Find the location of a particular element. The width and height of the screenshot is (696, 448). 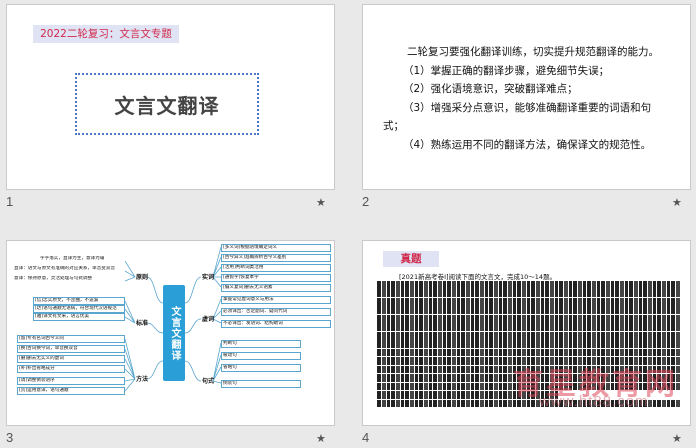

slide-title: 文言文翻译 is located at coordinates (167, 104).